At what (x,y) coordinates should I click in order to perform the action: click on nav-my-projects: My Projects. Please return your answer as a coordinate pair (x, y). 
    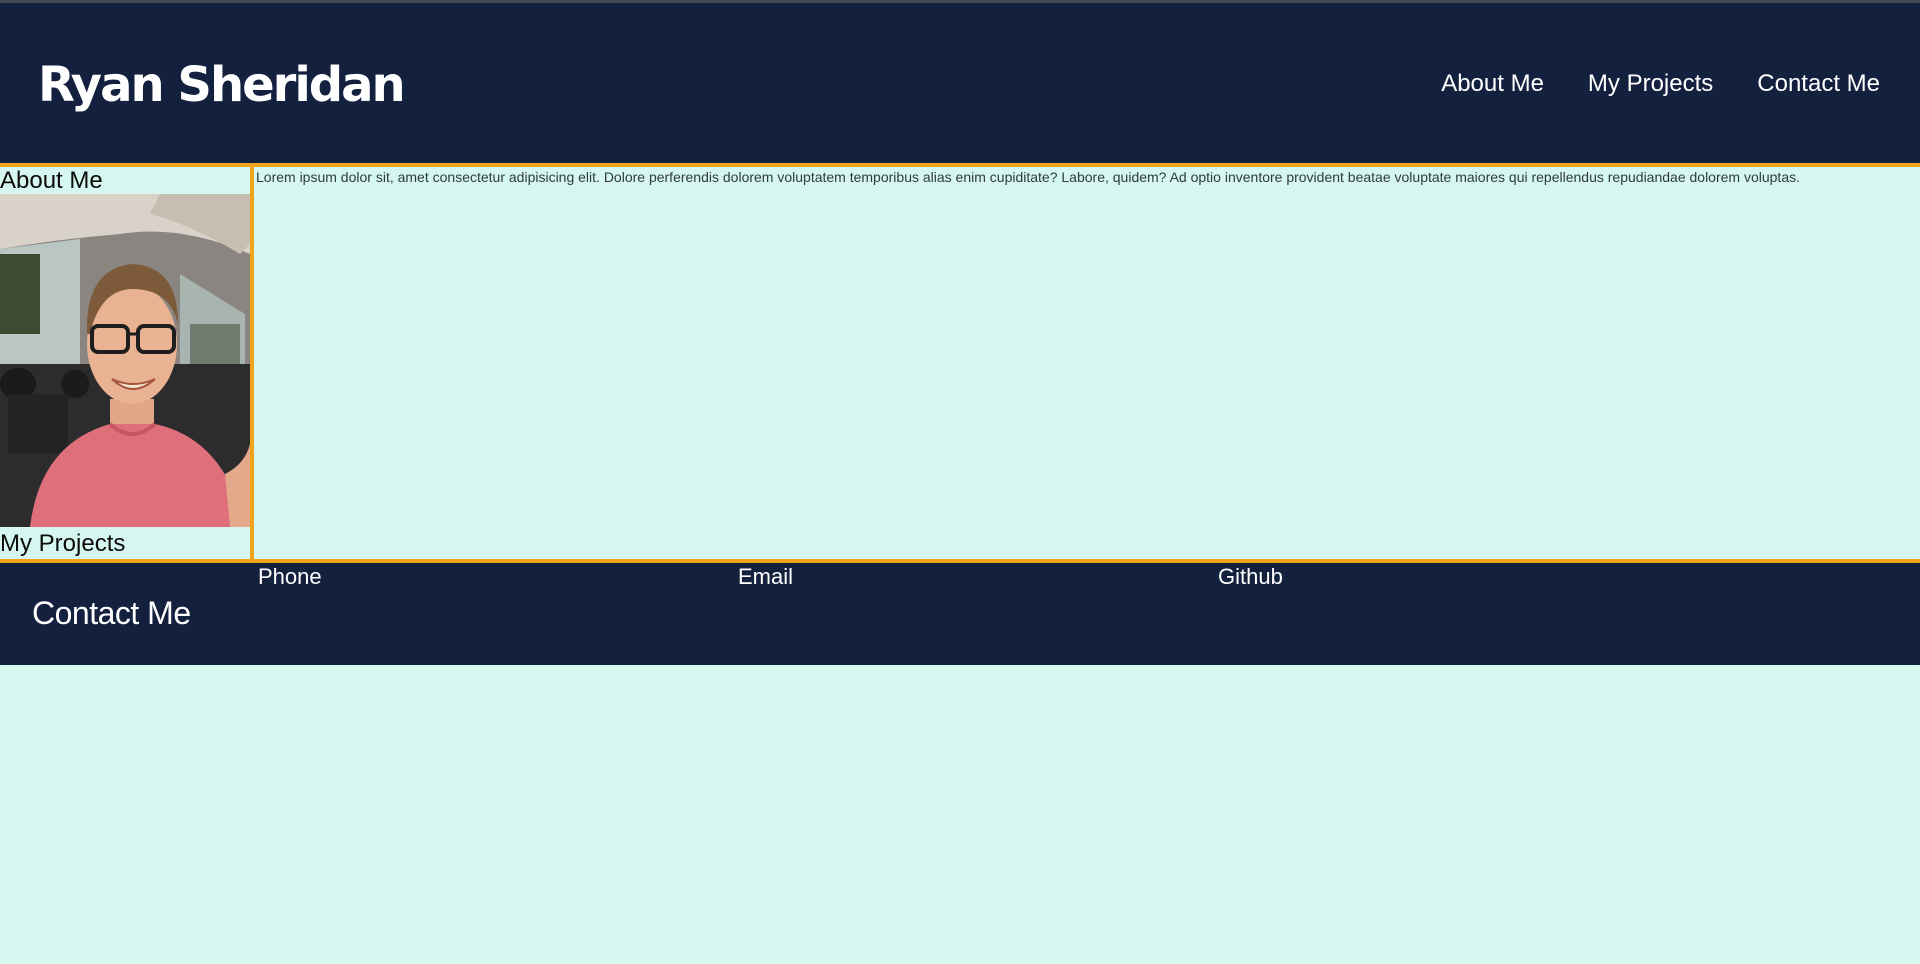
    Looking at the image, I should click on (1650, 84).